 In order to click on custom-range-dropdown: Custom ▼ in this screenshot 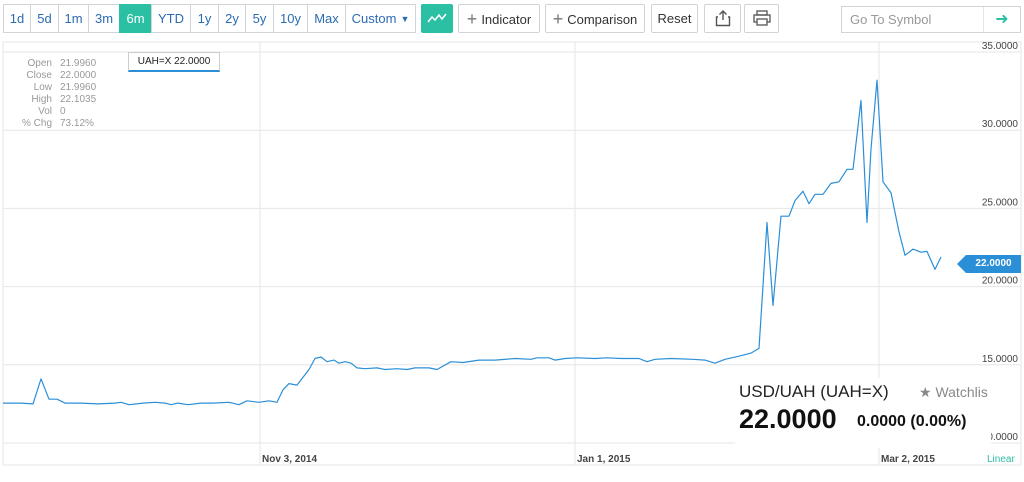, I will do `click(380, 18)`.